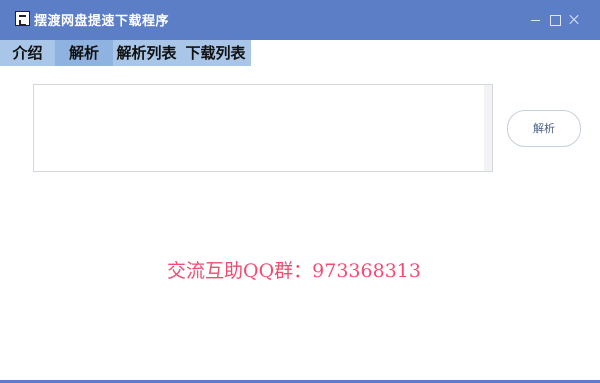 The image size is (600, 383). Describe the element at coordinates (555, 20) in the screenshot. I see `maximize-icon` at that location.